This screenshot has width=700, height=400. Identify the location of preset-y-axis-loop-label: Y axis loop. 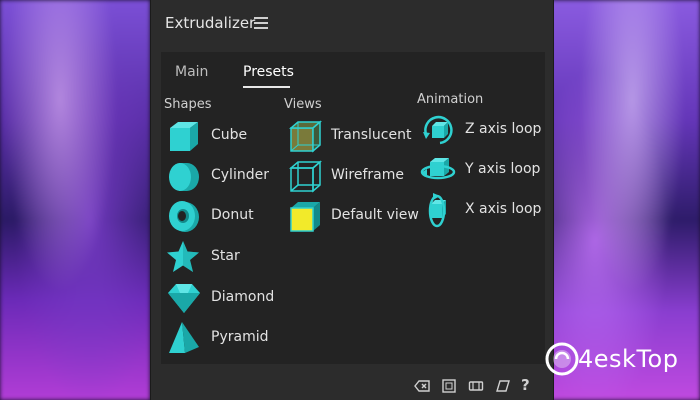
(503, 169).